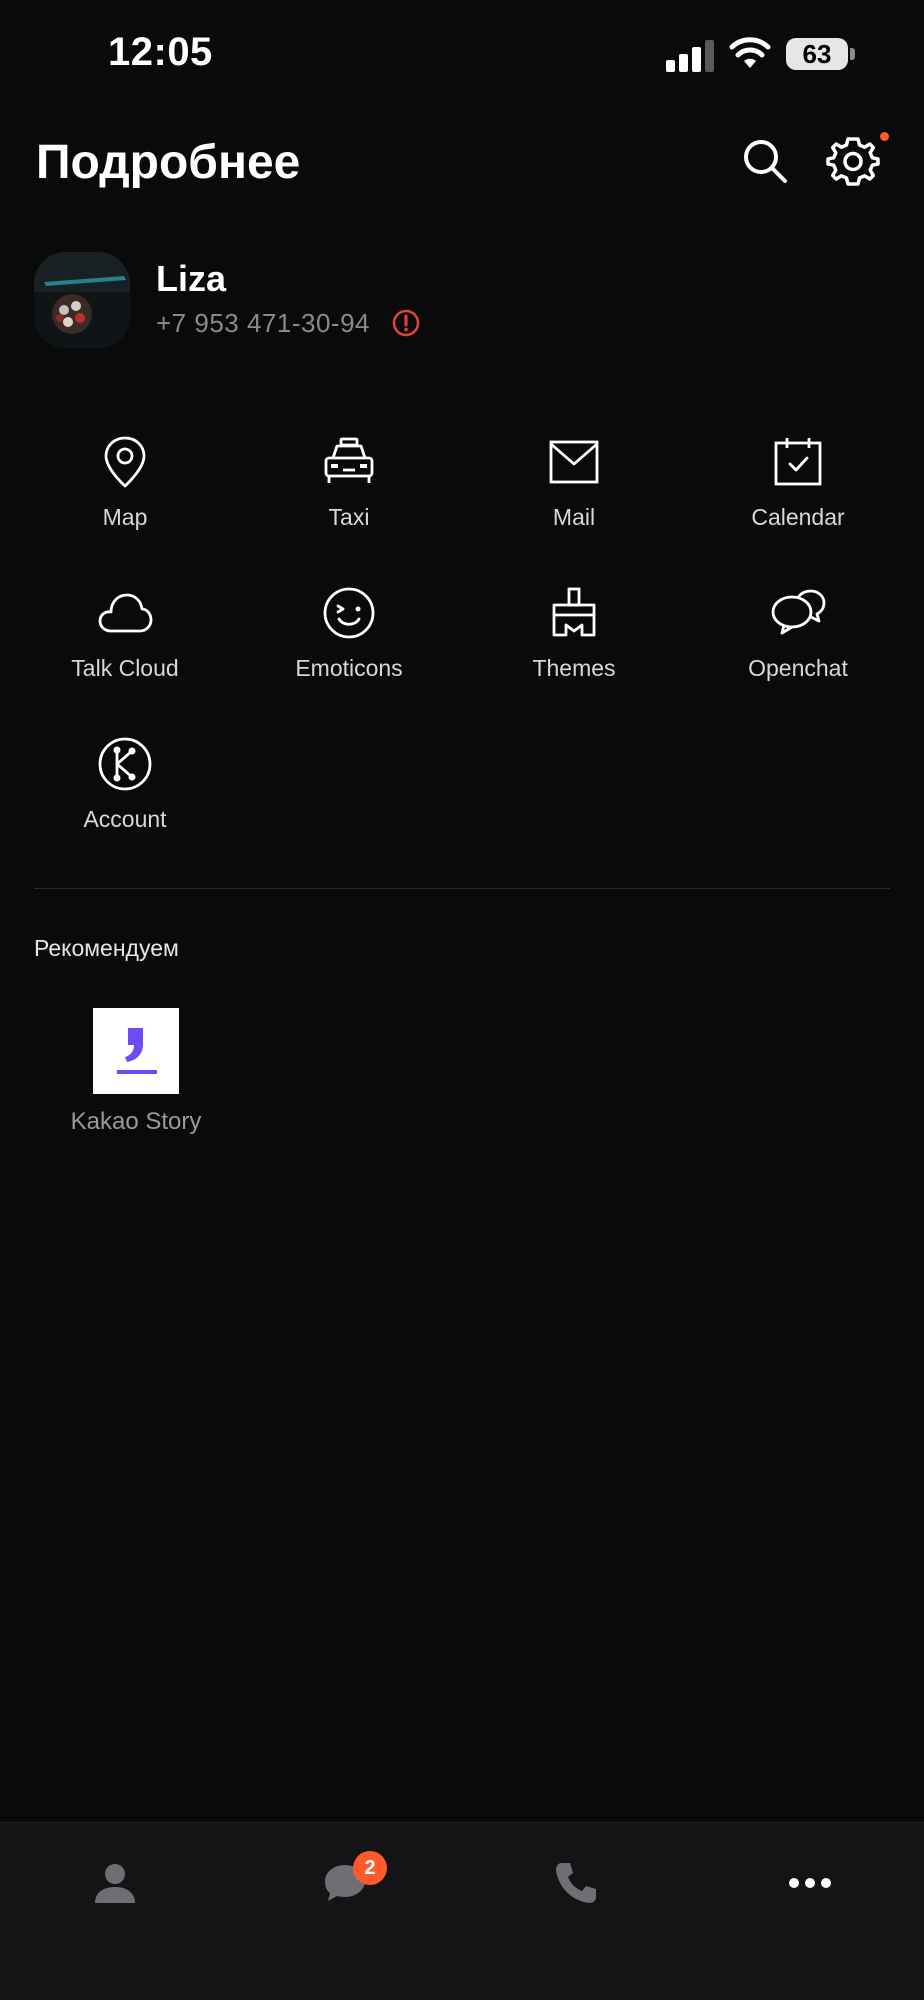 This screenshot has height=2000, width=924. What do you see at coordinates (884, 136) in the screenshot?
I see `settings-notification-dot` at bounding box center [884, 136].